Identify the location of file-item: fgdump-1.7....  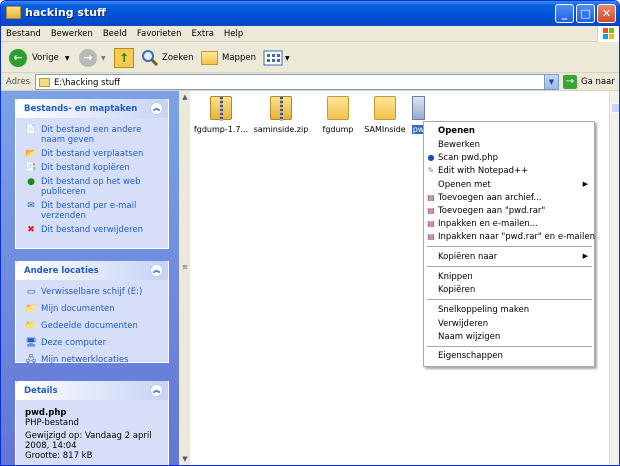
(221, 115).